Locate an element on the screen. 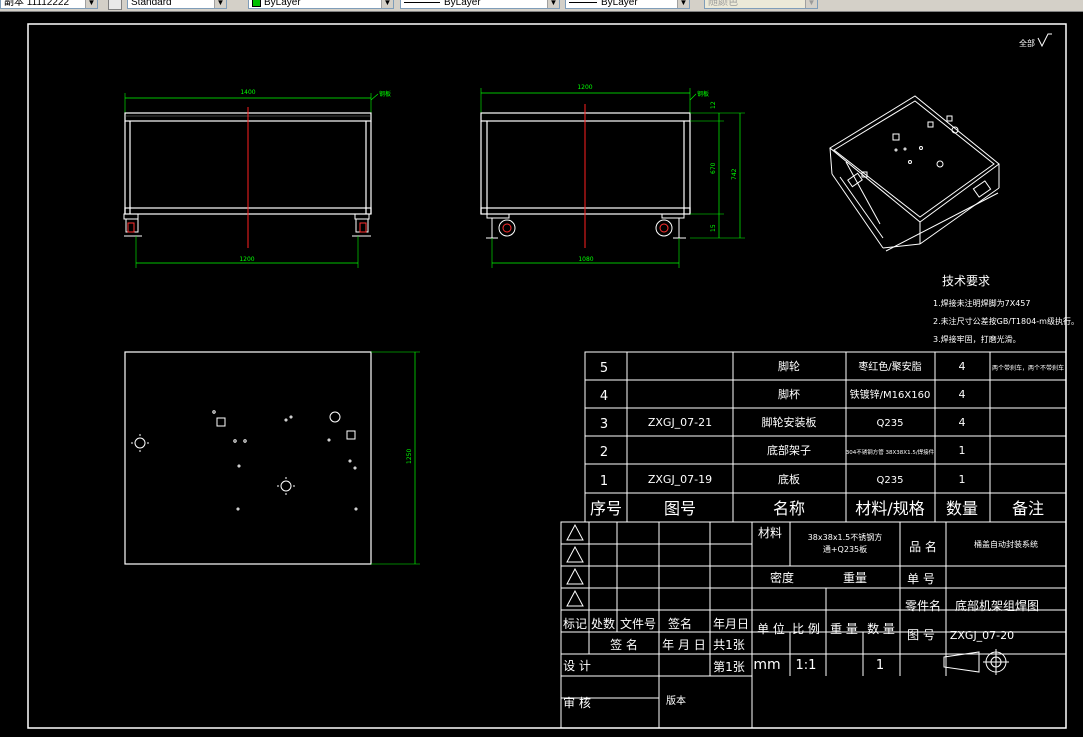  scale-label: 比 例 is located at coordinates (806, 629).